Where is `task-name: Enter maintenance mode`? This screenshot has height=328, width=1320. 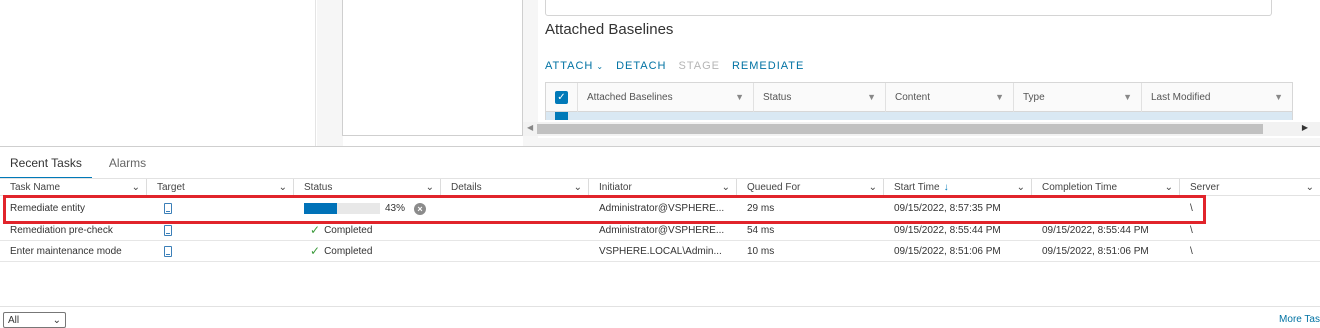 task-name: Enter maintenance mode is located at coordinates (66, 251).